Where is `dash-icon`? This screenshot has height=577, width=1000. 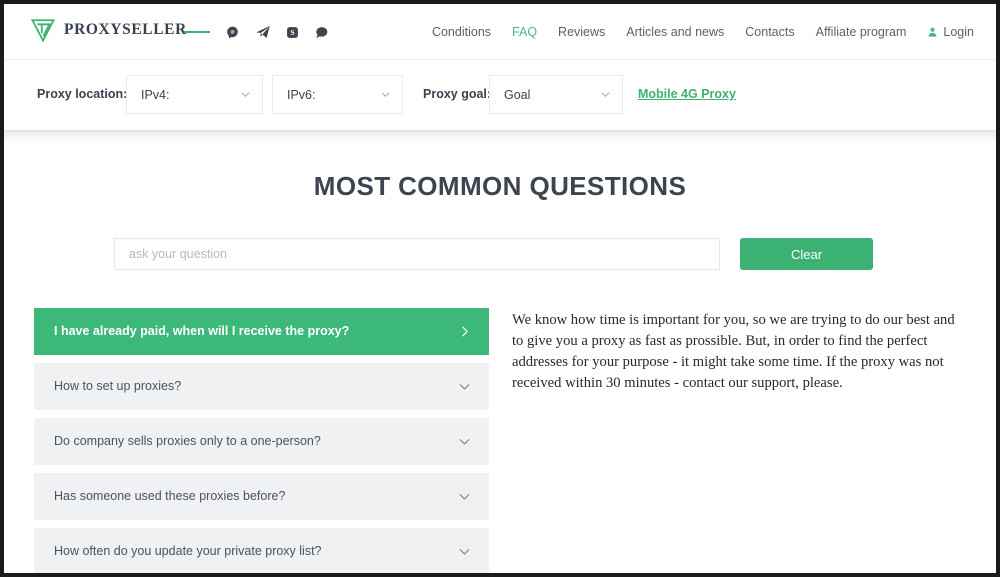 dash-icon is located at coordinates (197, 32).